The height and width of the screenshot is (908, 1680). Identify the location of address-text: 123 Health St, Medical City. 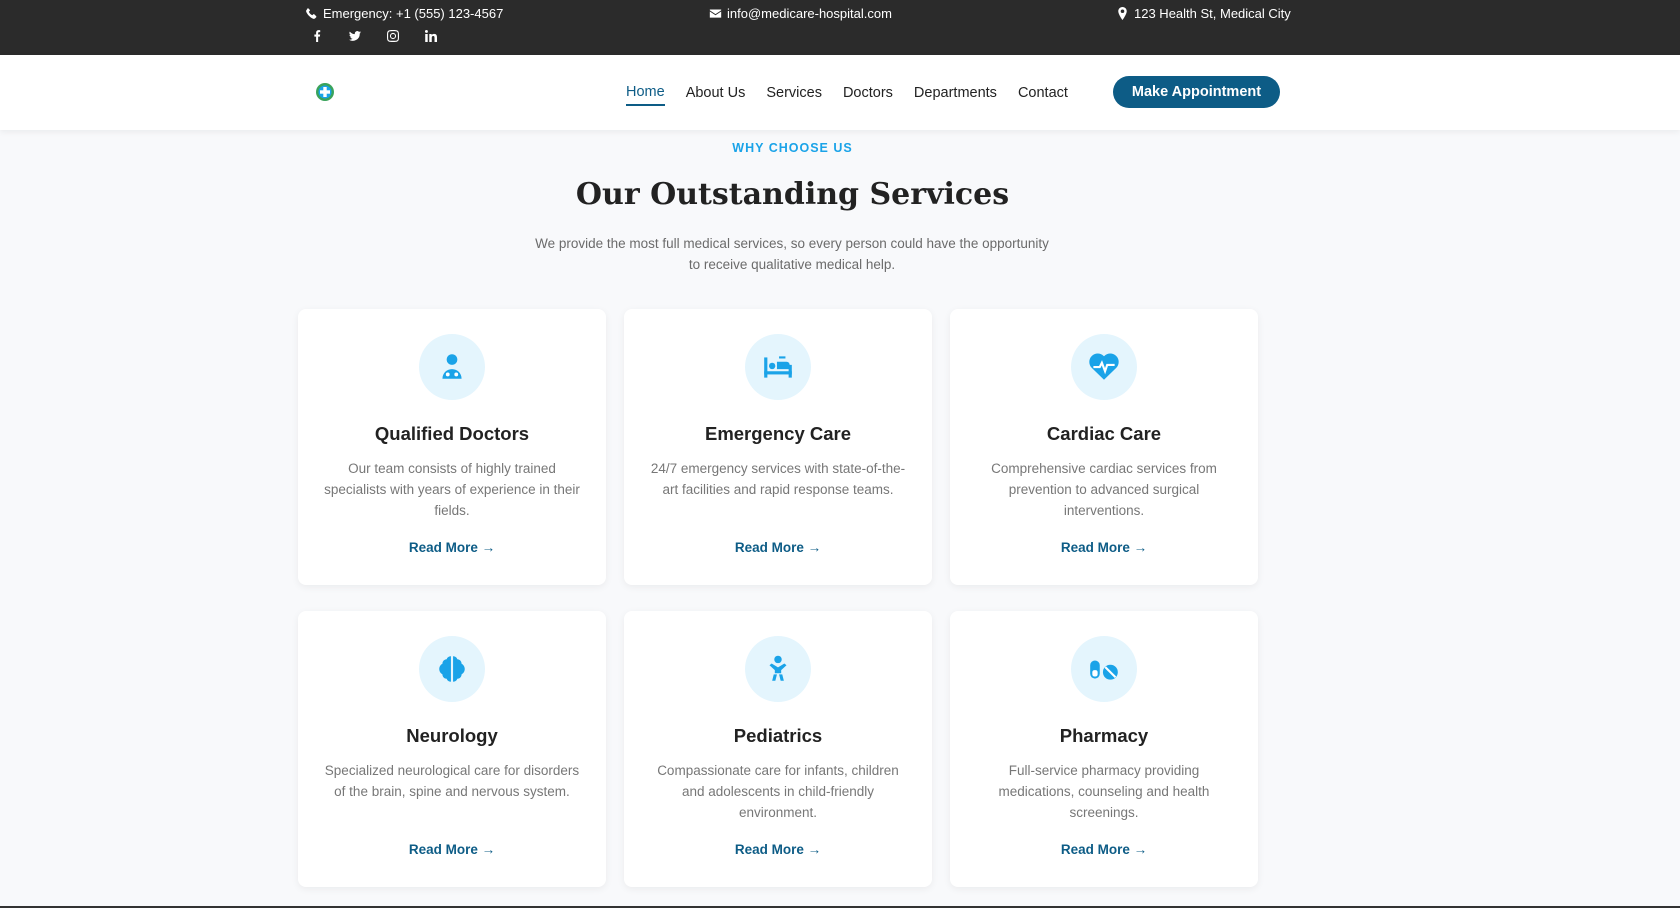
(1212, 13).